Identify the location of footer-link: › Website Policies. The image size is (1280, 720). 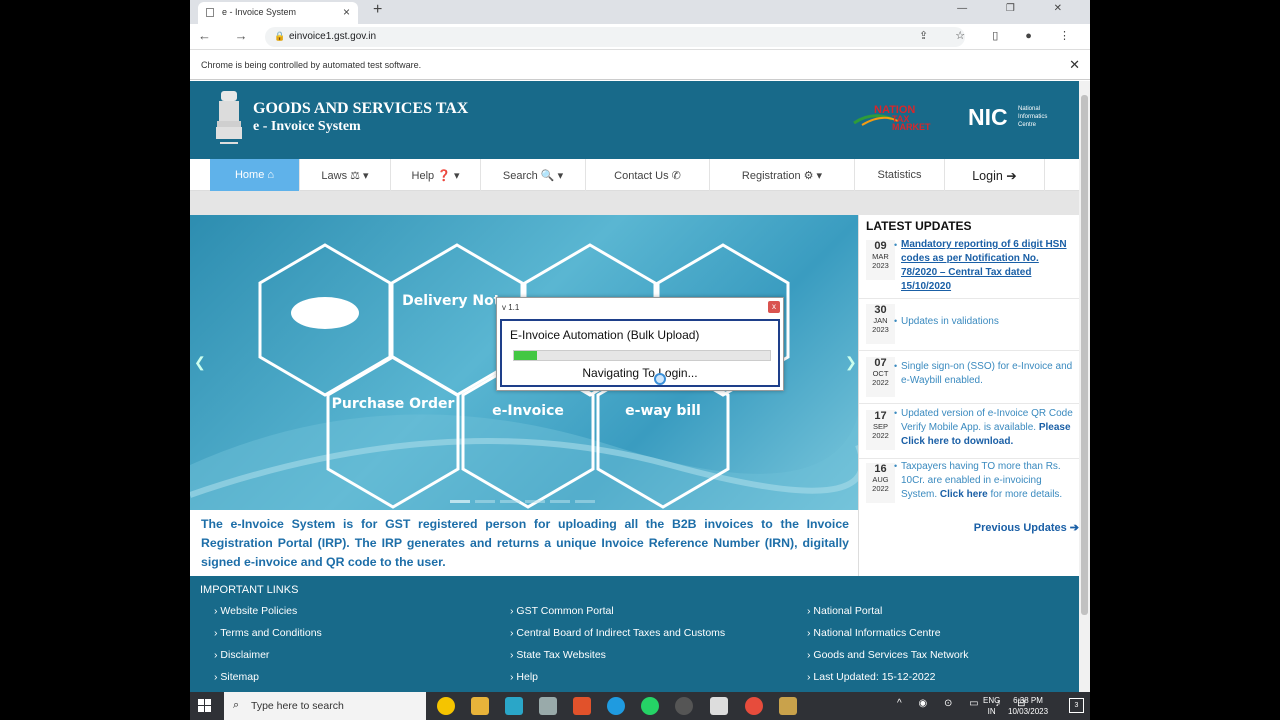
(255, 611).